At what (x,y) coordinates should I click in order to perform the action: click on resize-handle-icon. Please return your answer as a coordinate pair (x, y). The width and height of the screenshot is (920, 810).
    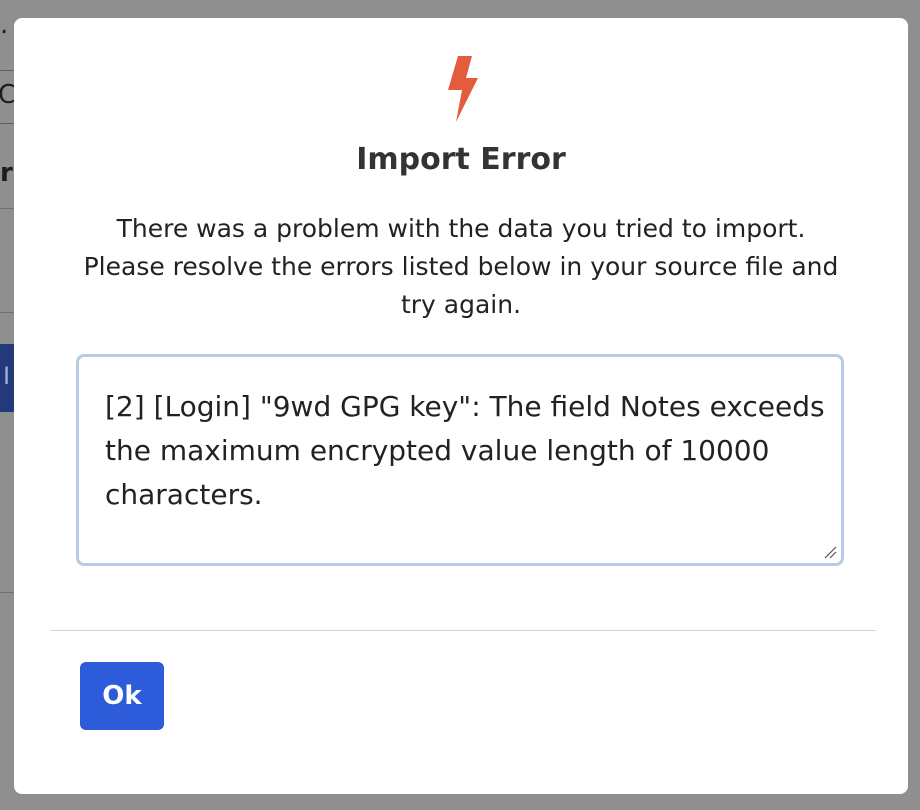
    Looking at the image, I should click on (830, 552).